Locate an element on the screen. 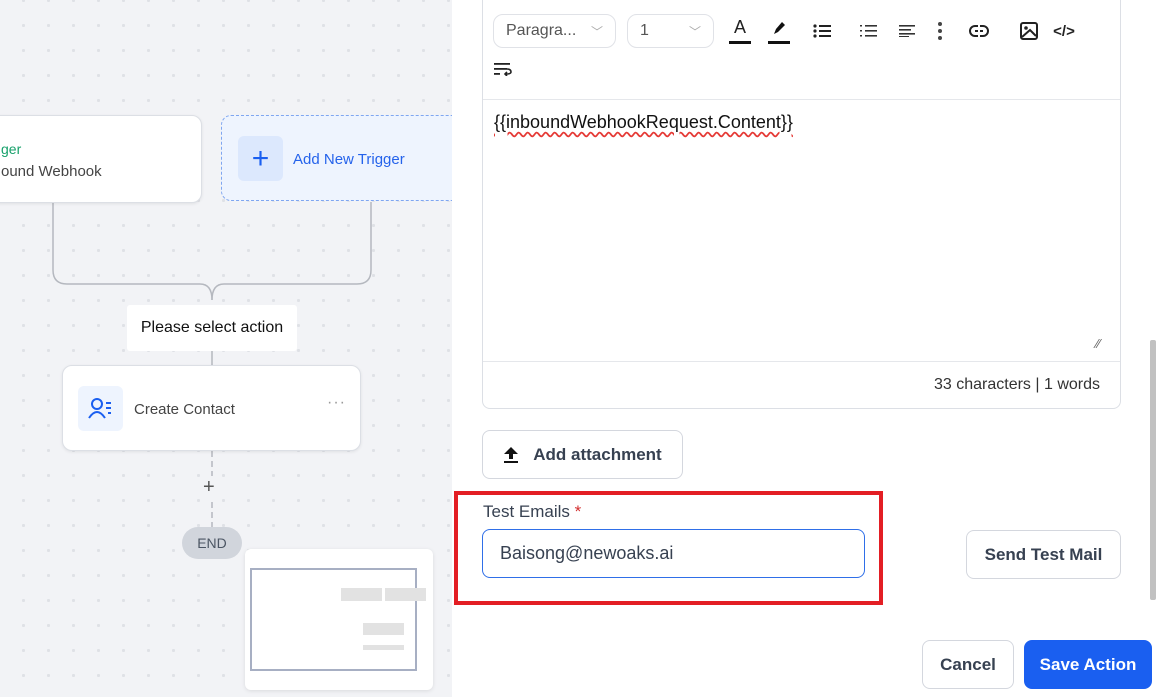 This screenshot has height=697, width=1158. minimap is located at coordinates (339, 619).